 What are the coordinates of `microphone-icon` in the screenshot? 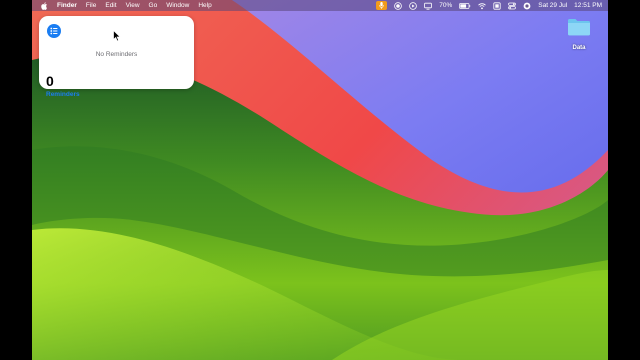 It's located at (382, 5).